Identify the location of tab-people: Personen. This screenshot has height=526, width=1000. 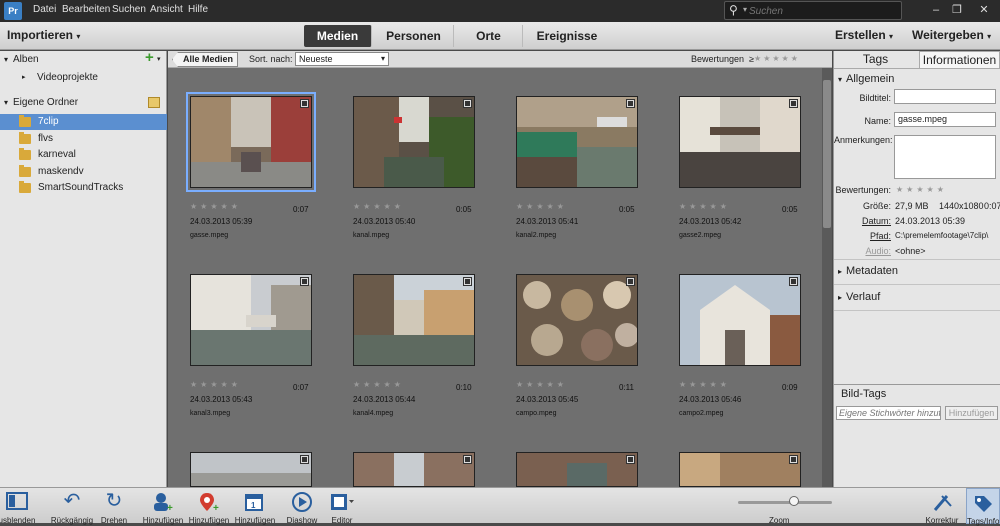
(414, 36).